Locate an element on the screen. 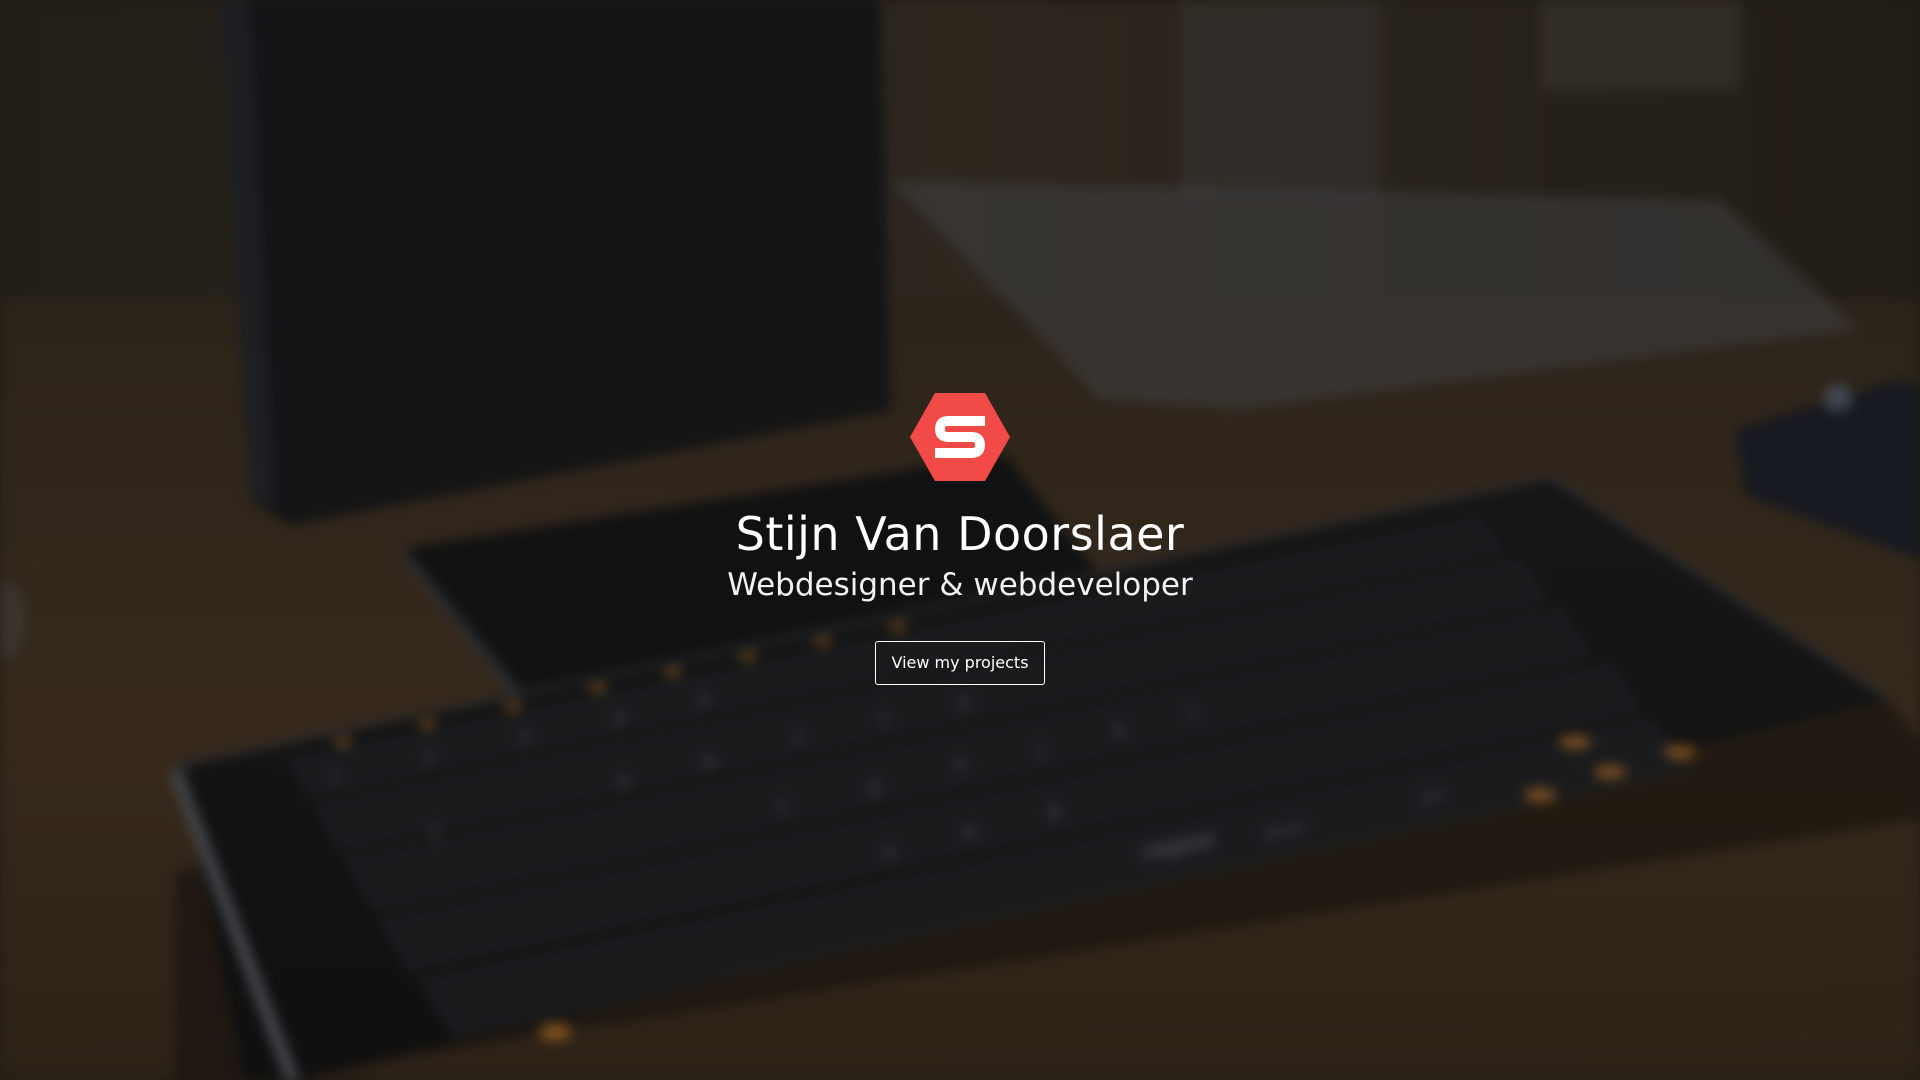  page-title: Stijn Van Doorslaer is located at coordinates (960, 534).